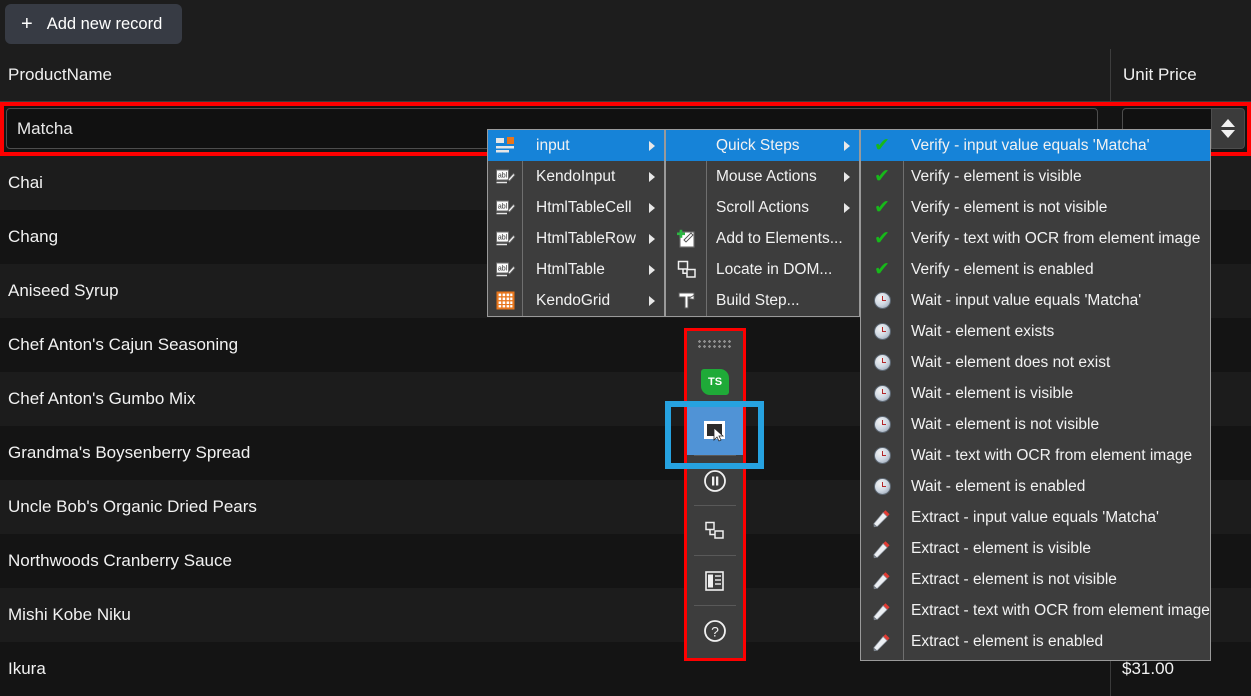 The width and height of the screenshot is (1251, 696). I want to click on input-element-icon, so click(505, 146).